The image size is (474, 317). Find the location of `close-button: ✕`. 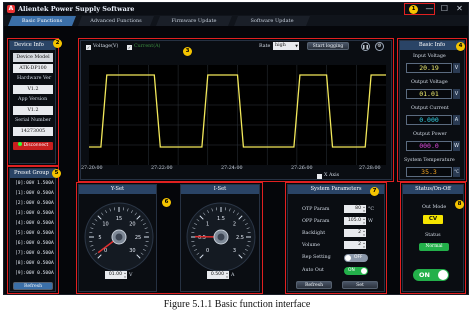

close-button: ✕ is located at coordinates (459, 9).